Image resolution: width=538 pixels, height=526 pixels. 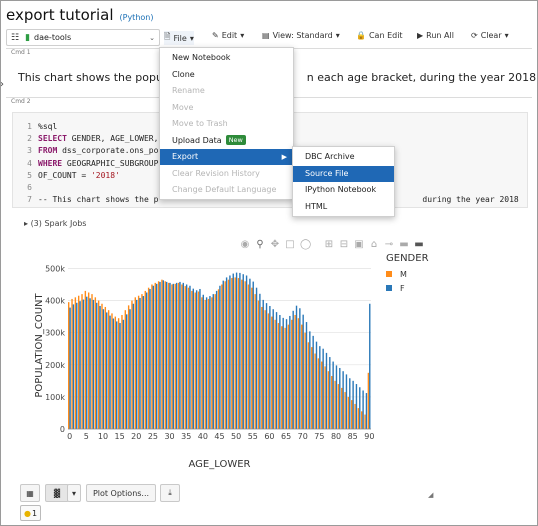 I want to click on x-axis-label: AGE_LOWER, so click(x=220, y=464).